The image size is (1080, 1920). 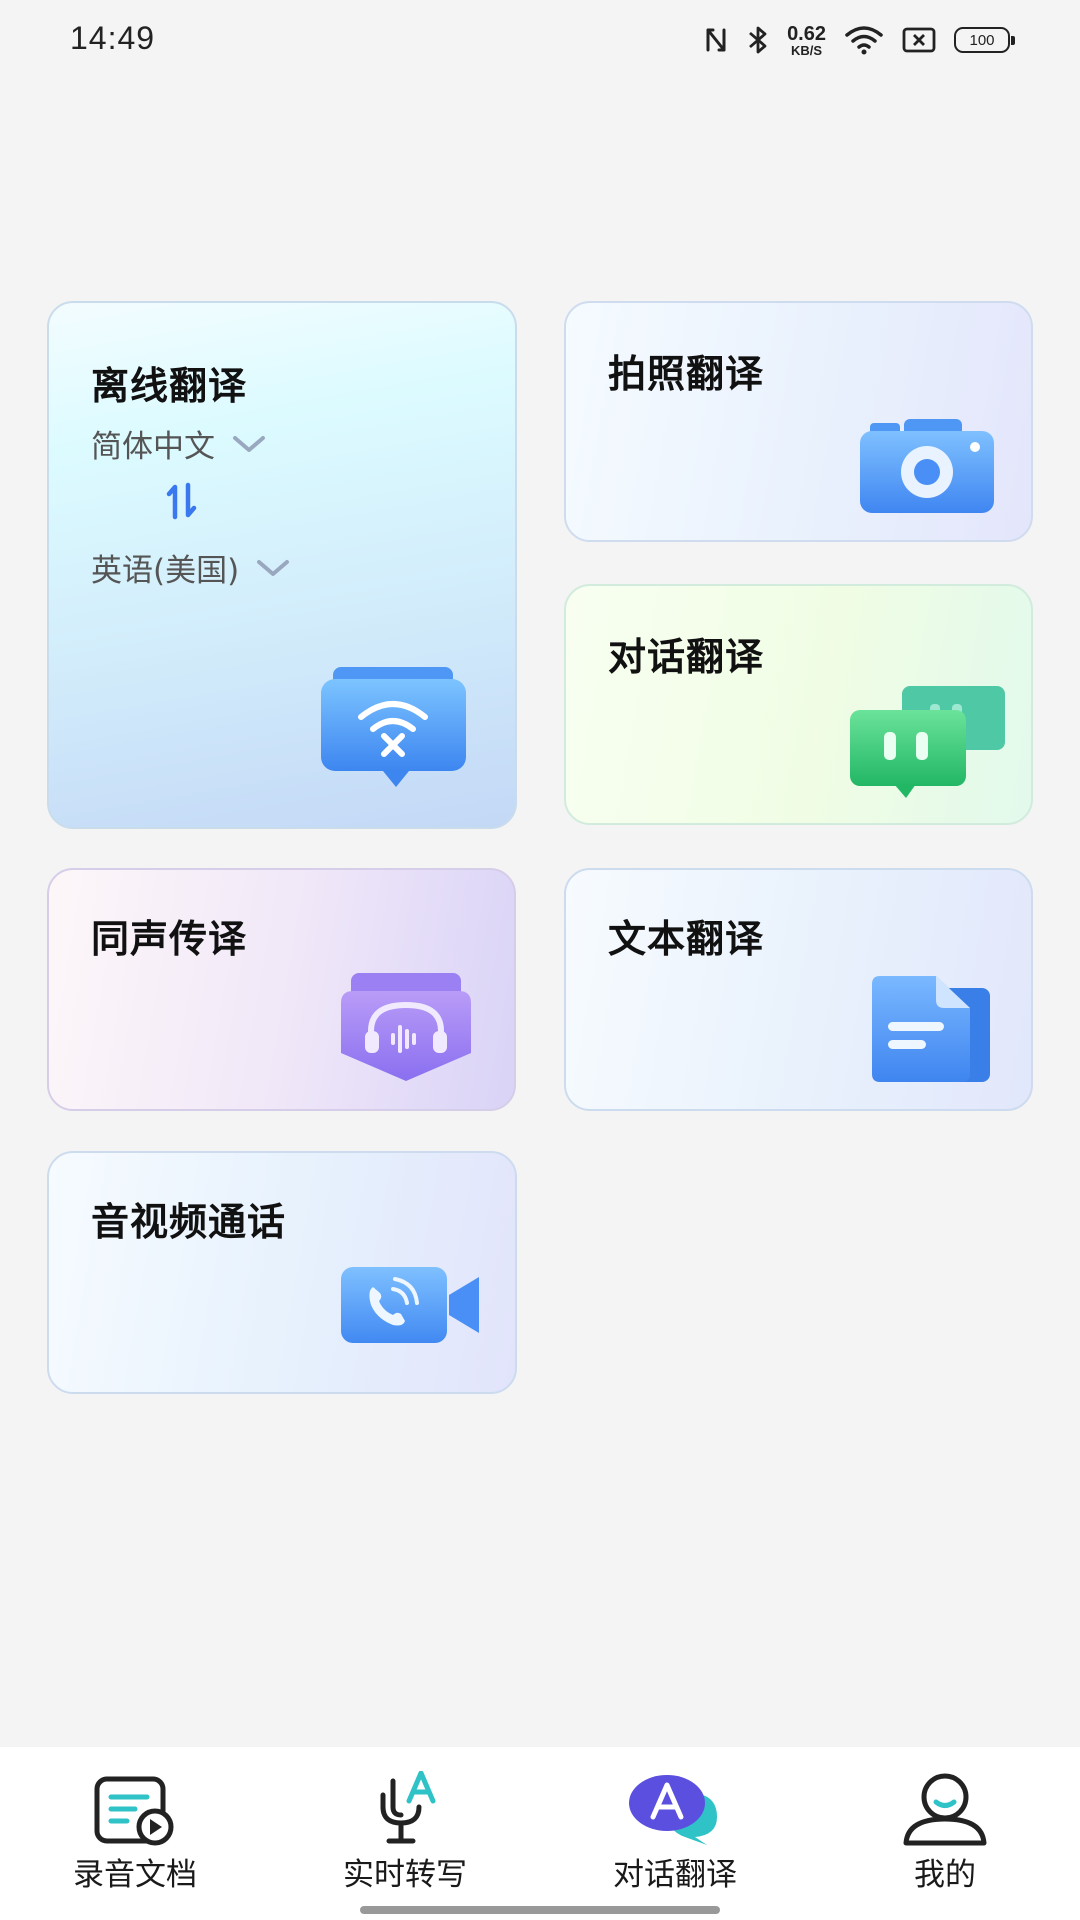 I want to click on card-title: 离线翻译, so click(x=169, y=386).